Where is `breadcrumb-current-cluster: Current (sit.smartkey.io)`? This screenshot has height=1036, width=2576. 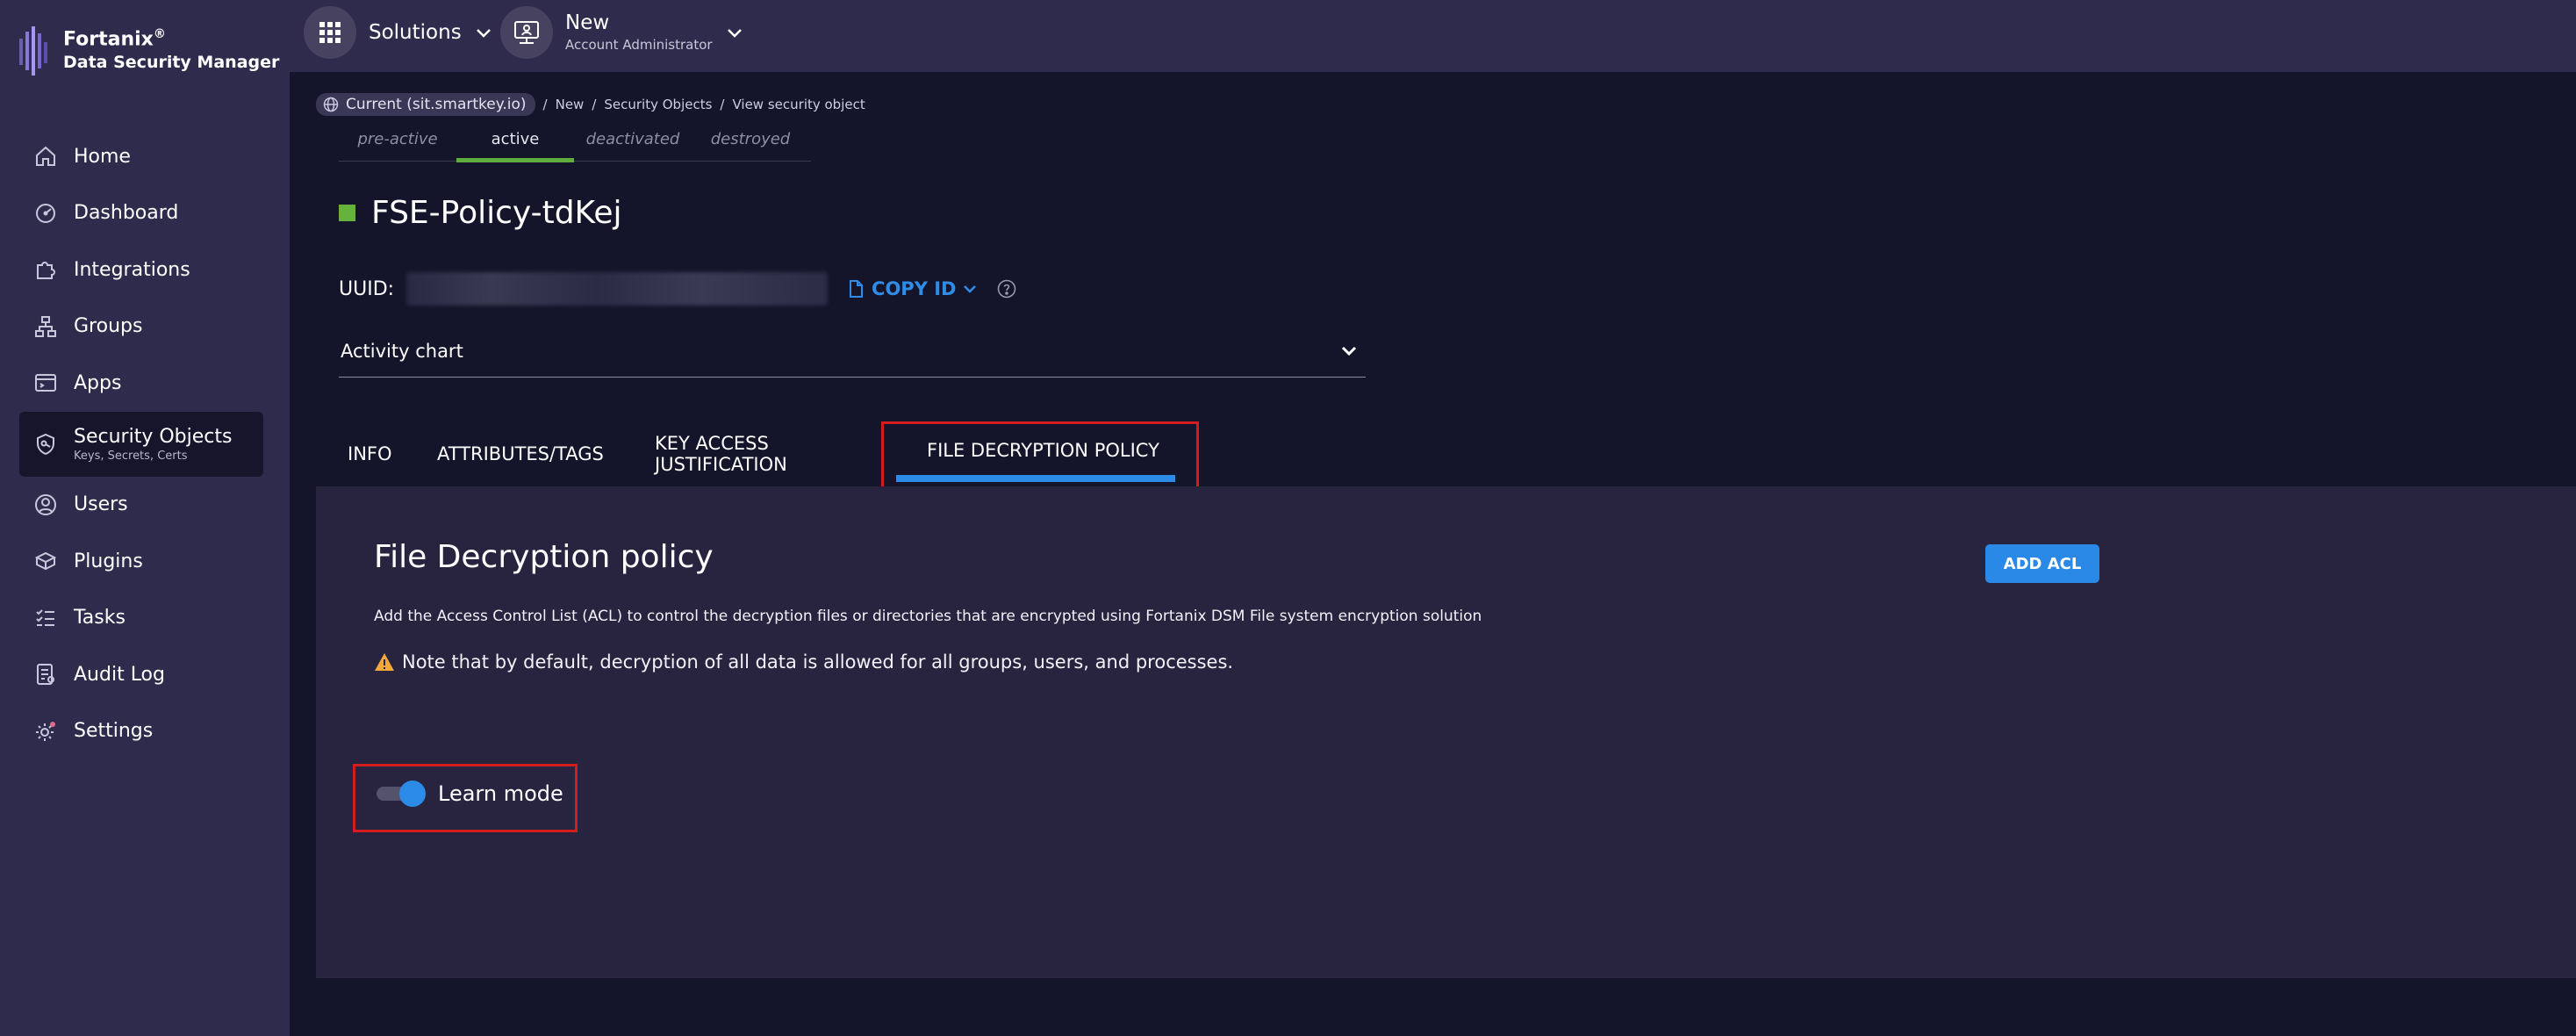 breadcrumb-current-cluster: Current (sit.smartkey.io) is located at coordinates (425, 104).